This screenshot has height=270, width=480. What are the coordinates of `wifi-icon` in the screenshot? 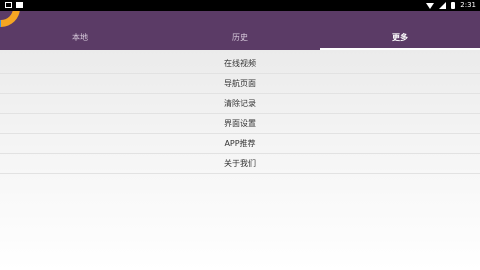 It's located at (430, 5).